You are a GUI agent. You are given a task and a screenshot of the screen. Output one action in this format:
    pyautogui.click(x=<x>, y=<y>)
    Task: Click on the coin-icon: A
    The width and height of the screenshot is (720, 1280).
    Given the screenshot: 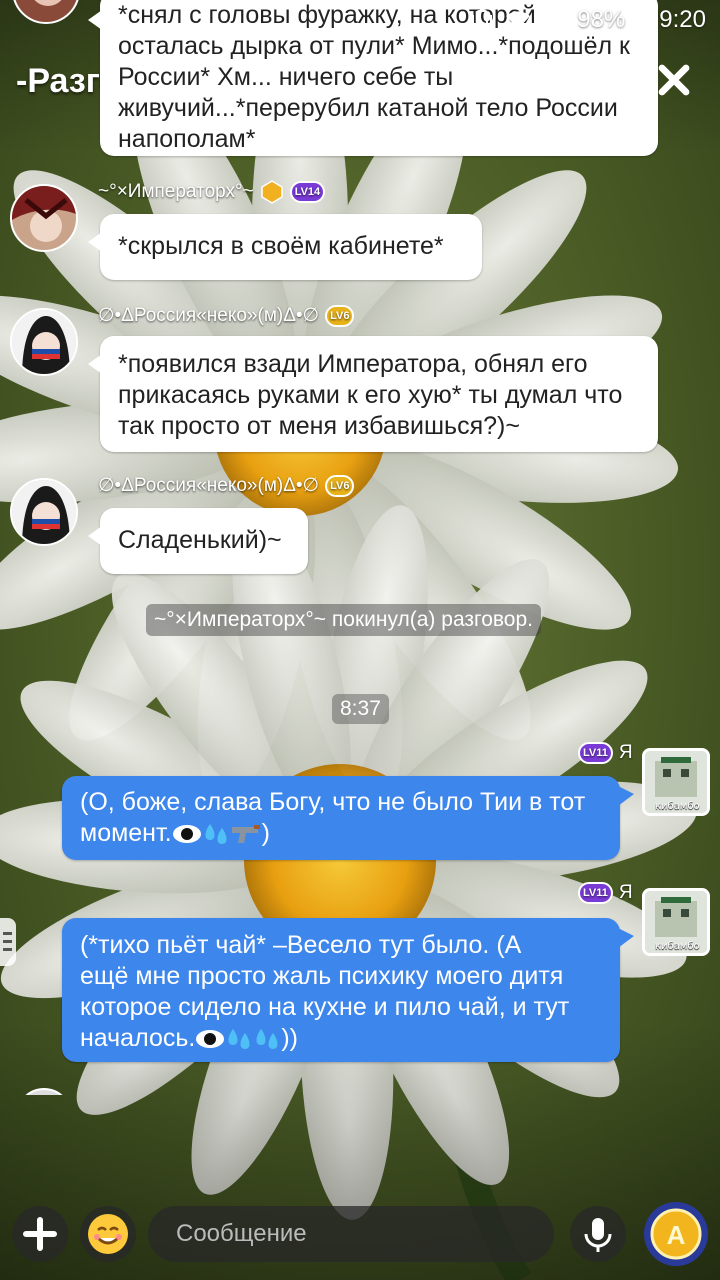 What is the action you would take?
    pyautogui.click(x=676, y=1234)
    